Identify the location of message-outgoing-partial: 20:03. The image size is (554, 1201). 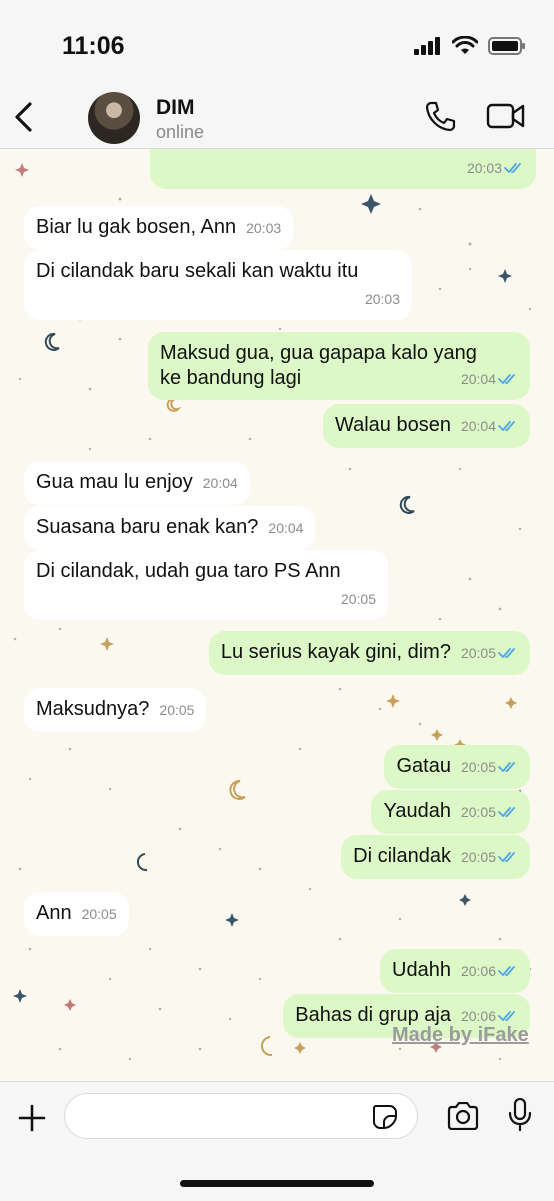
(343, 169).